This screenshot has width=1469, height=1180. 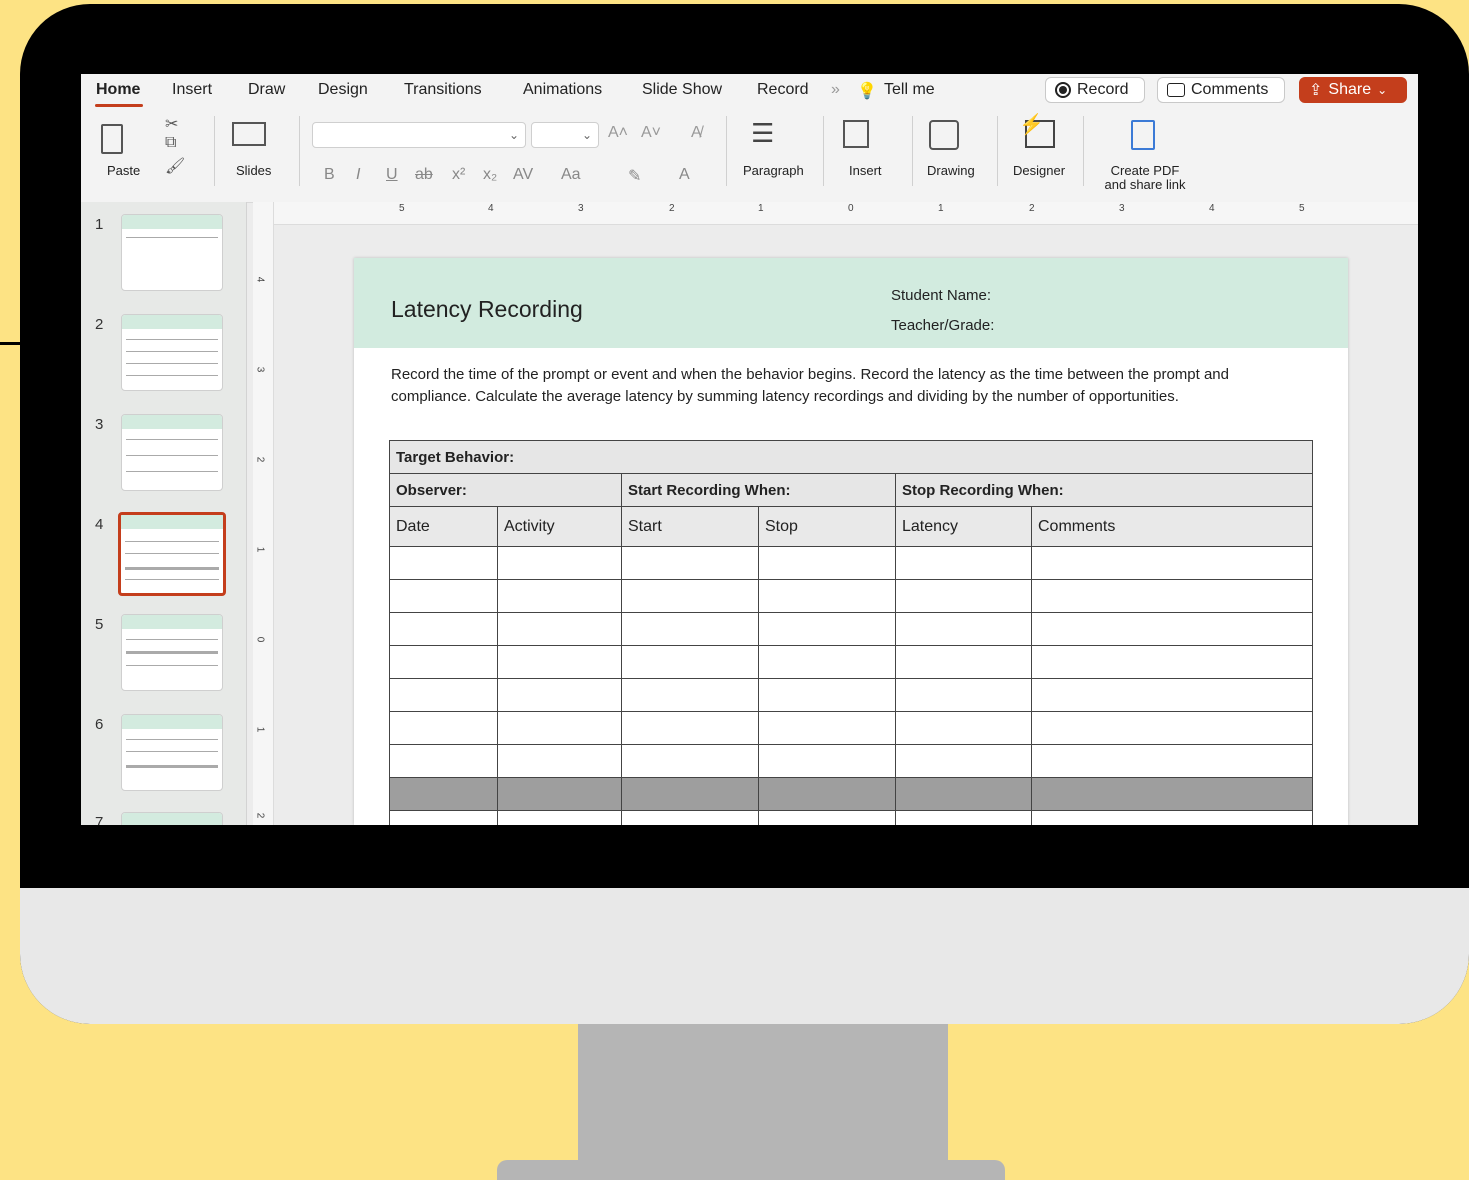 What do you see at coordinates (123, 171) in the screenshot?
I see `paste-label: Paste` at bounding box center [123, 171].